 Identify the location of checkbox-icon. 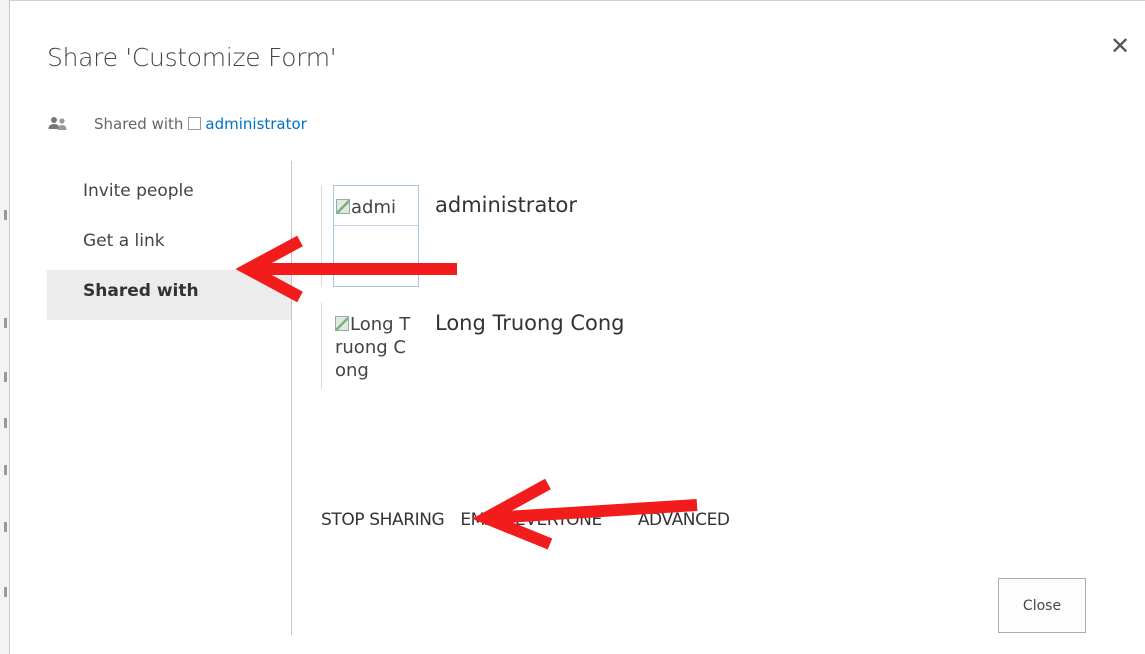
(195, 123).